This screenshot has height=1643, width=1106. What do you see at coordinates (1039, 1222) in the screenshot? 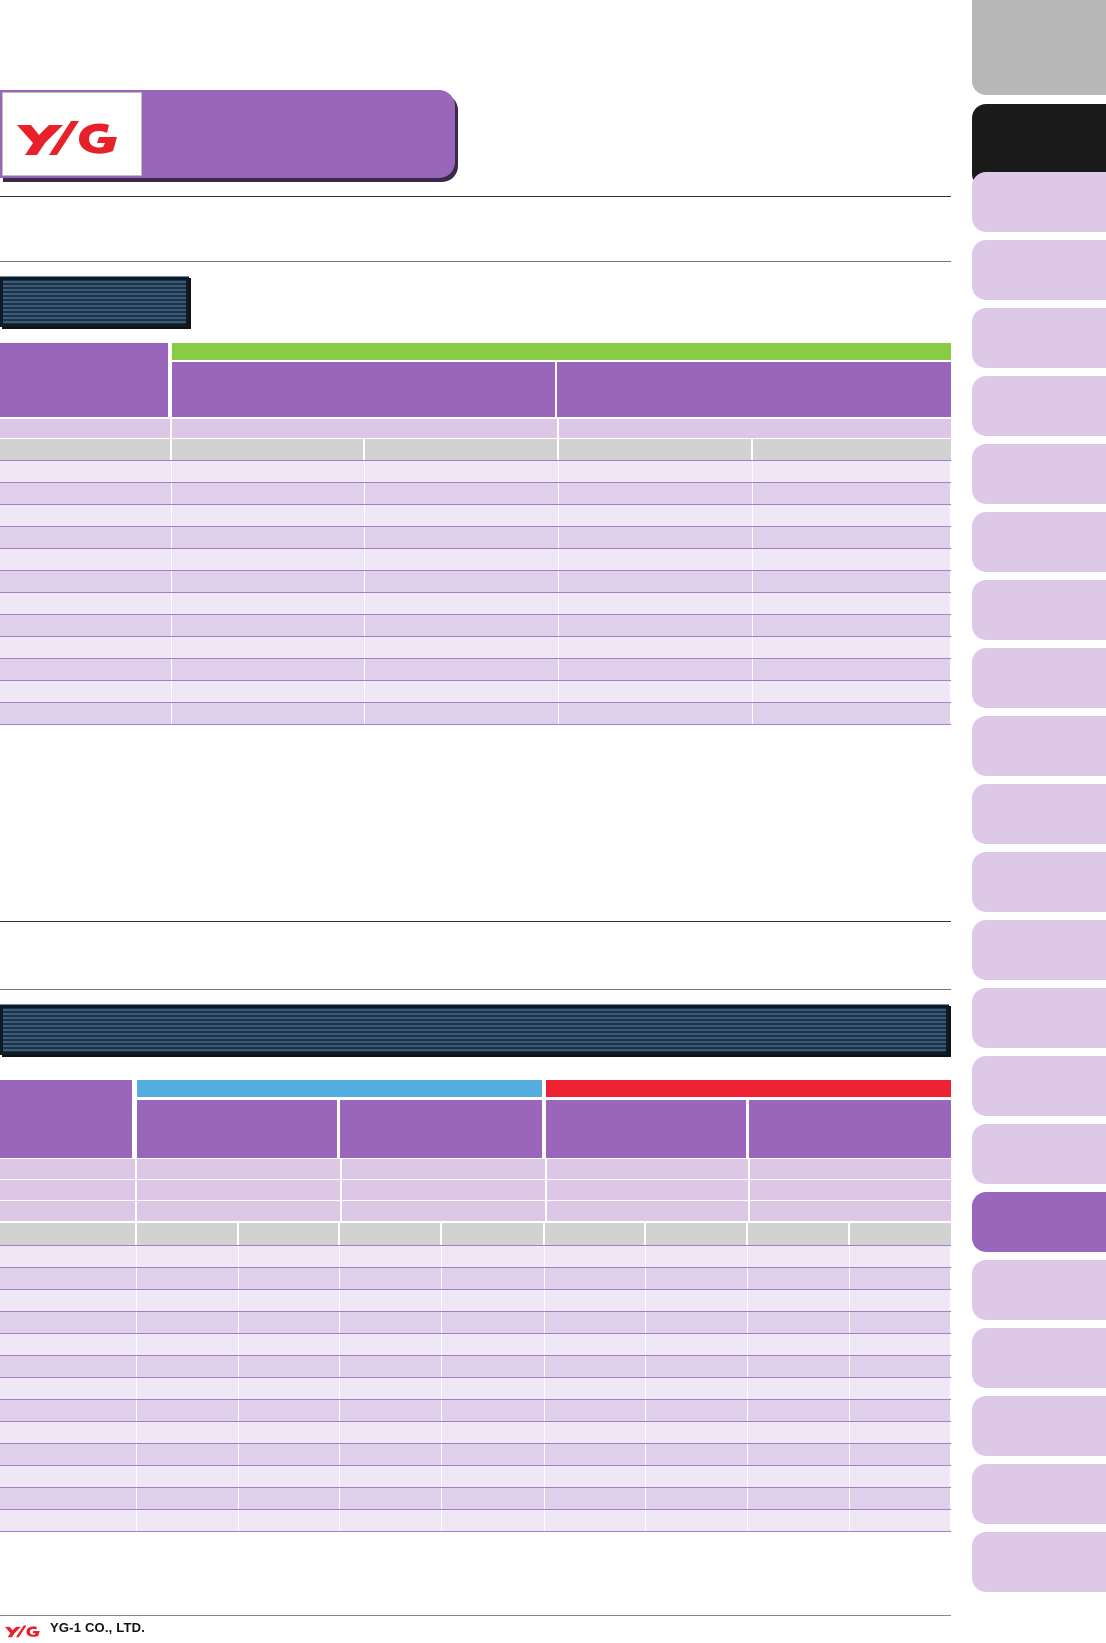
I see `side-tab-active` at bounding box center [1039, 1222].